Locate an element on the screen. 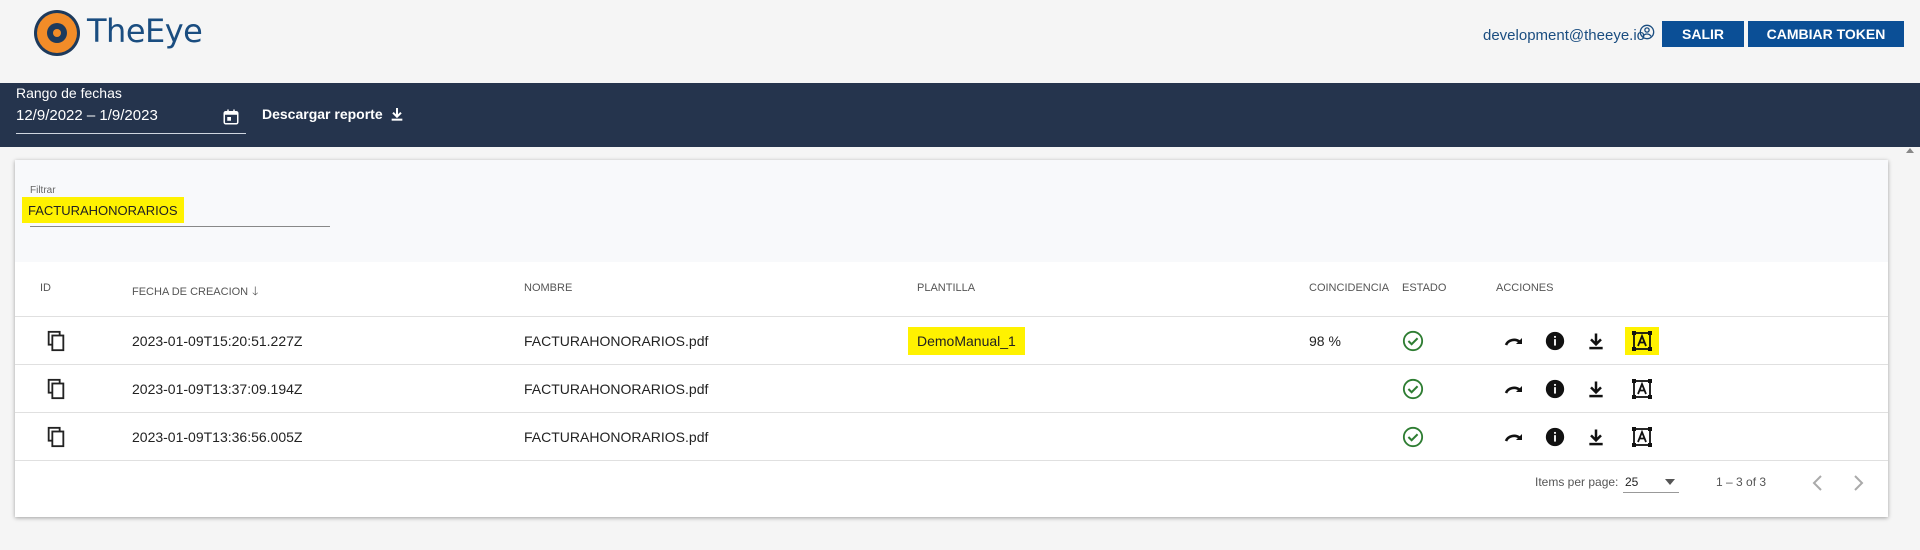 Image resolution: width=1920 pixels, height=550 pixels. previous-page-button is located at coordinates (1818, 486).